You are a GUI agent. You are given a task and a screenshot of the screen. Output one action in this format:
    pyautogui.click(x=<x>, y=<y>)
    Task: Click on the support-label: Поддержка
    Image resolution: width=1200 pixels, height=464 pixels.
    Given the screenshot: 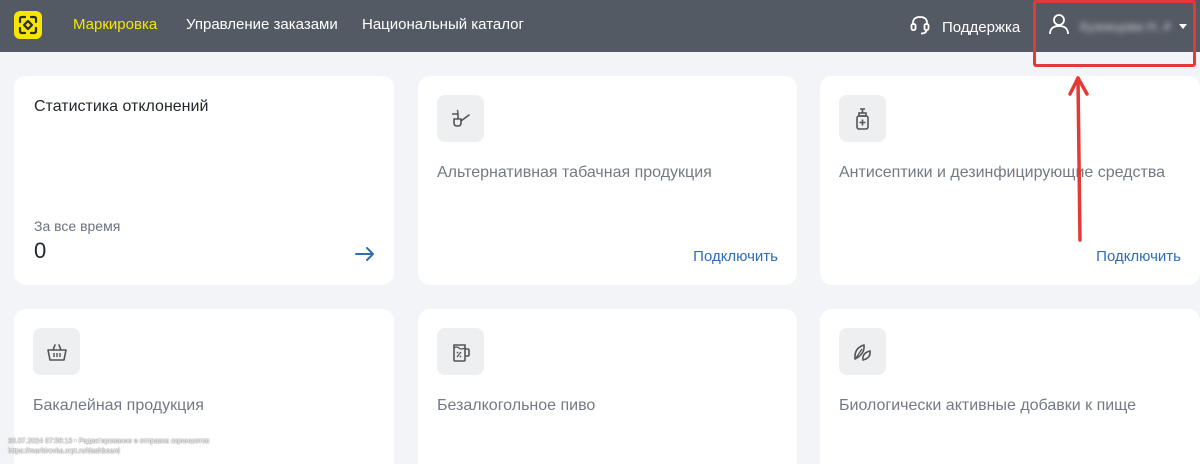 What is the action you would take?
    pyautogui.click(x=981, y=27)
    